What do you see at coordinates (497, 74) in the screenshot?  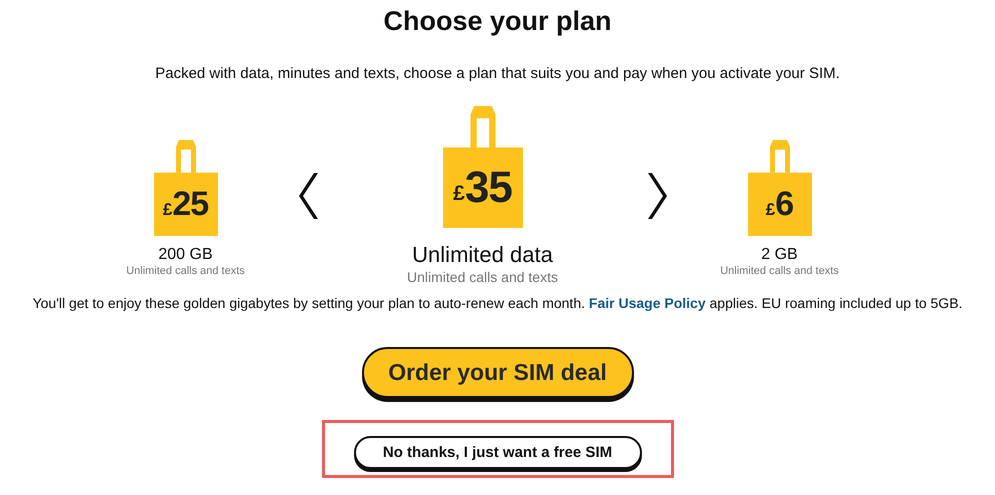 I see `intro-text: Packed with data, minutes and texts, choose a plan that suits you and pay when you activate your SIM.` at bounding box center [497, 74].